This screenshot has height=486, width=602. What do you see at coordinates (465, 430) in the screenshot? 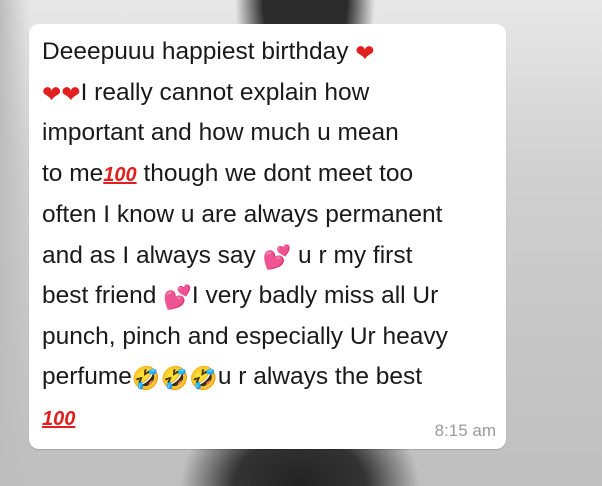
I see `message-timestamp: 8:15 am` at bounding box center [465, 430].